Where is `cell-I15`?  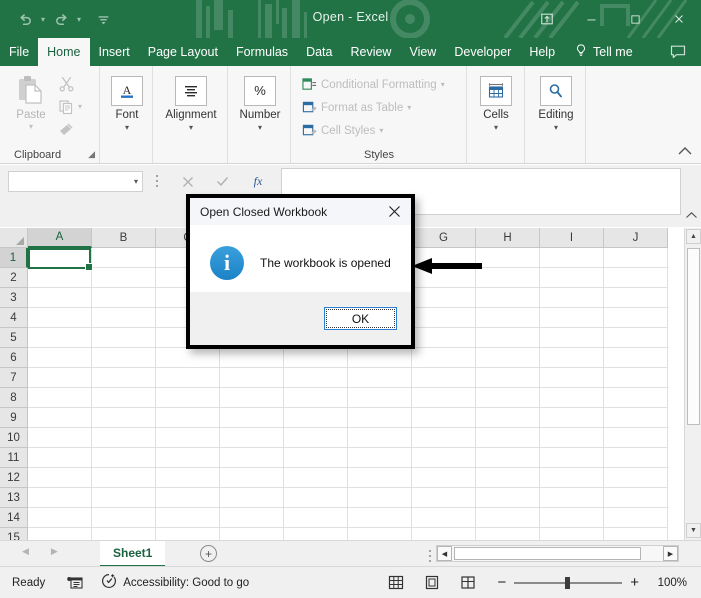
cell-I15 is located at coordinates (572, 534).